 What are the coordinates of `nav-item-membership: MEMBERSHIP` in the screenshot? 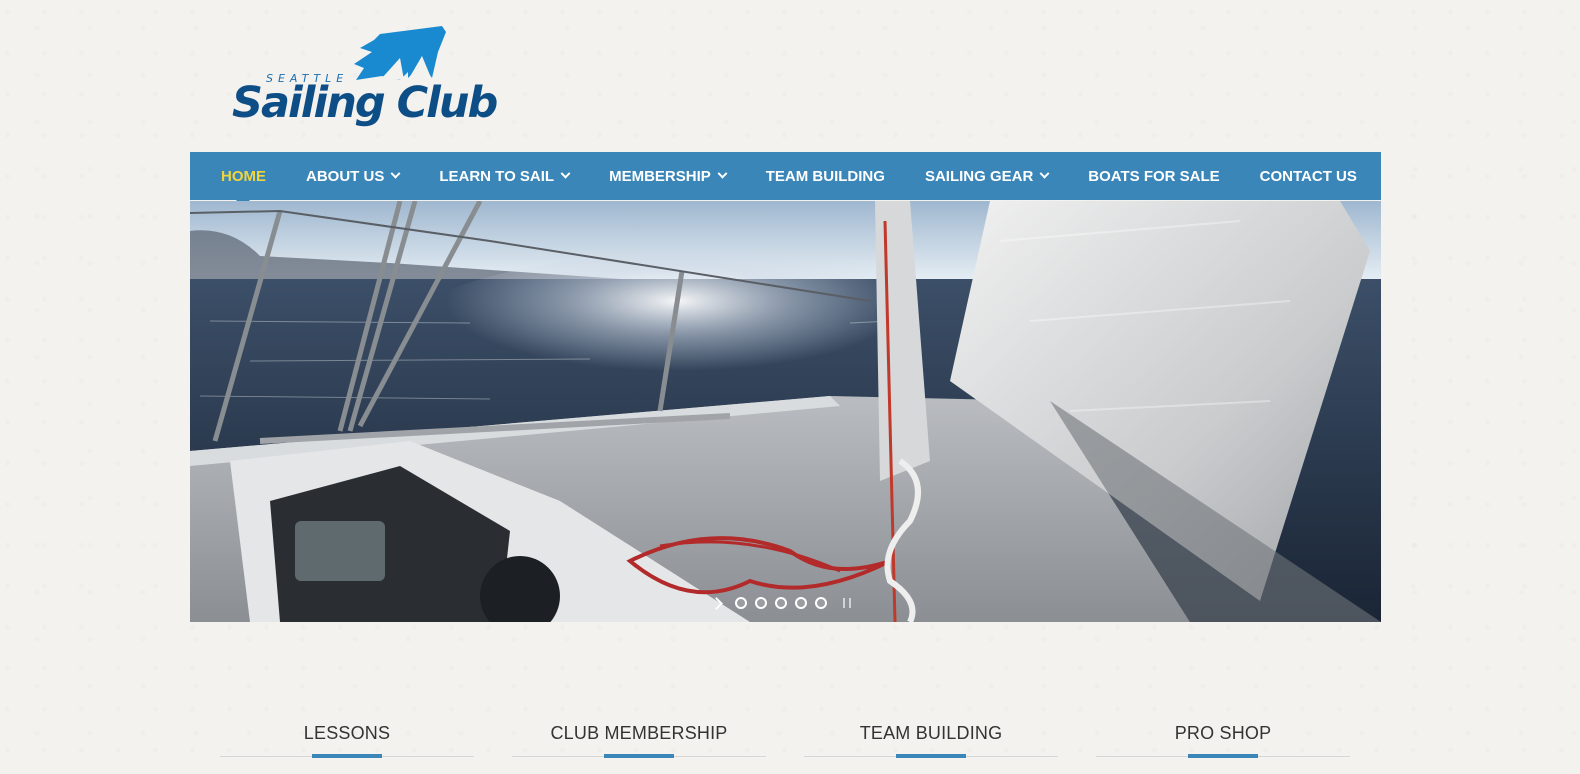 It's located at (668, 176).